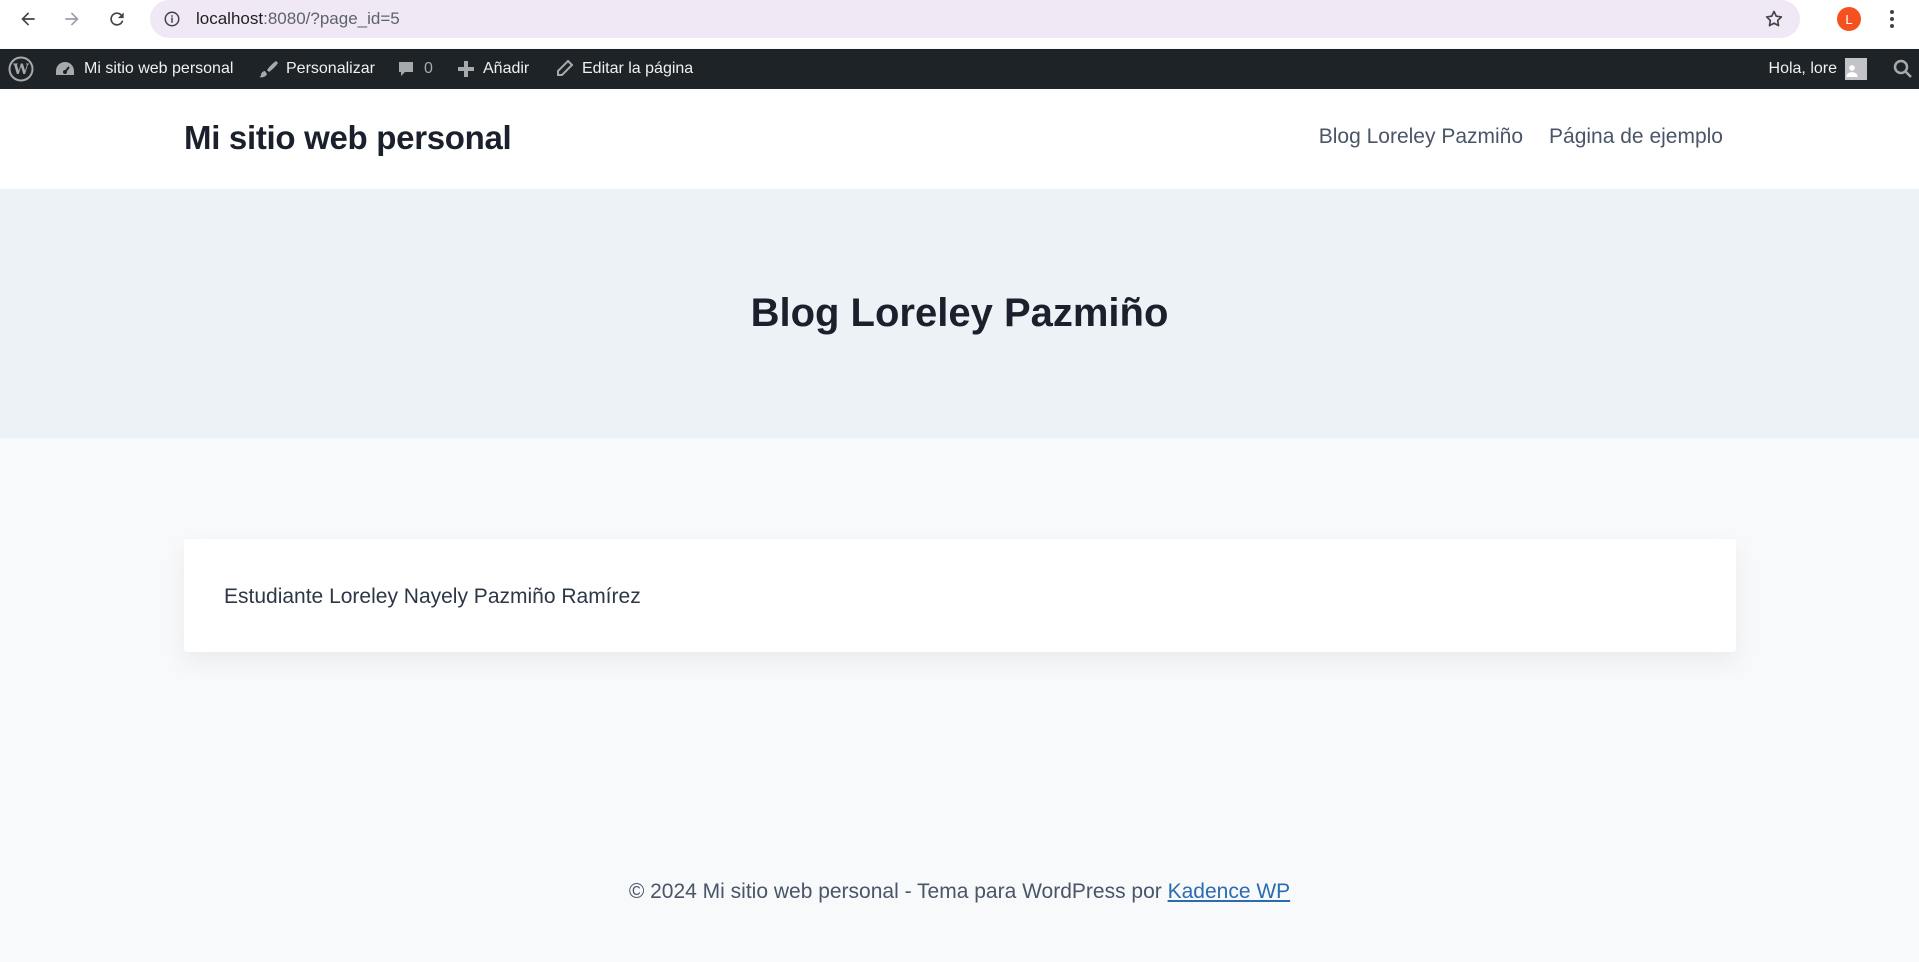  I want to click on arrow-left-icon, so click(28, 19).